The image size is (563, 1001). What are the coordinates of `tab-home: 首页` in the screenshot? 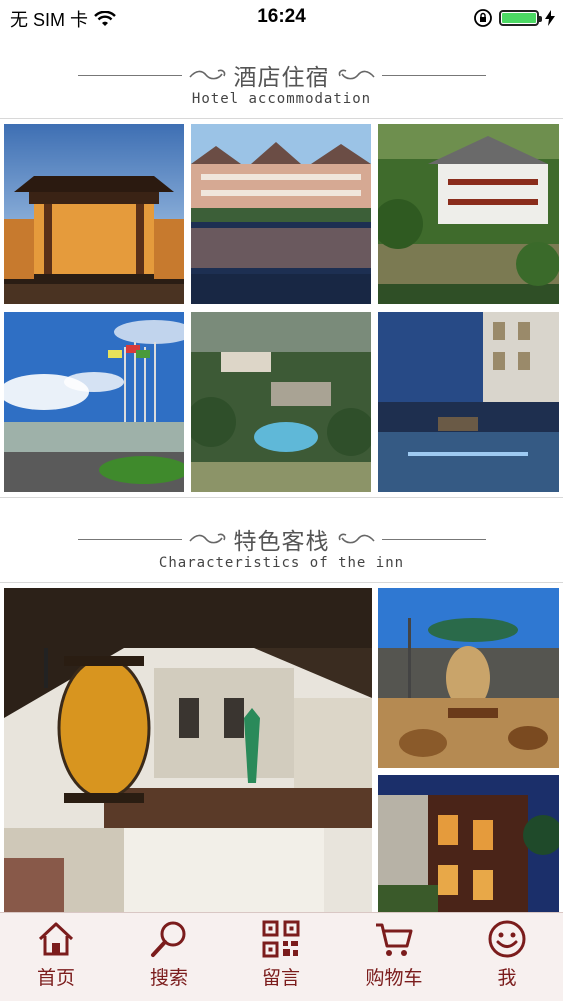 It's located at (56, 957).